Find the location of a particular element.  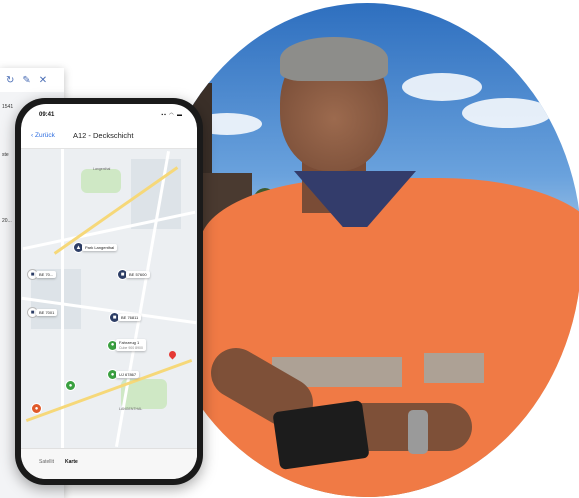

back-label: Zurück is located at coordinates (44, 135).